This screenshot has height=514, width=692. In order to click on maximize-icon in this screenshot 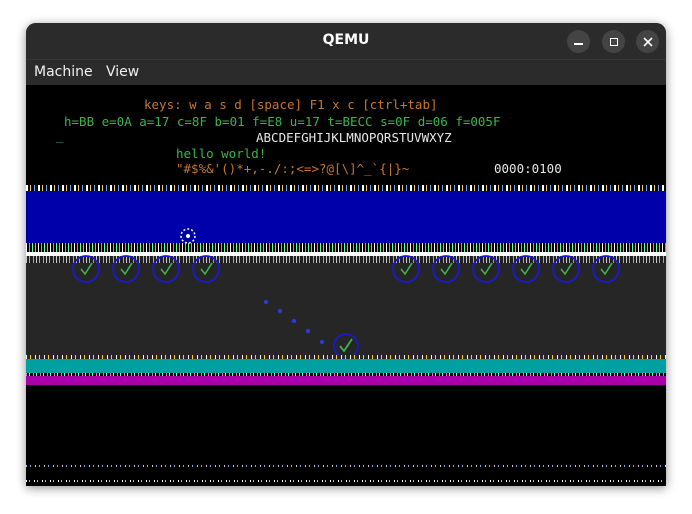, I will do `click(613, 41)`.